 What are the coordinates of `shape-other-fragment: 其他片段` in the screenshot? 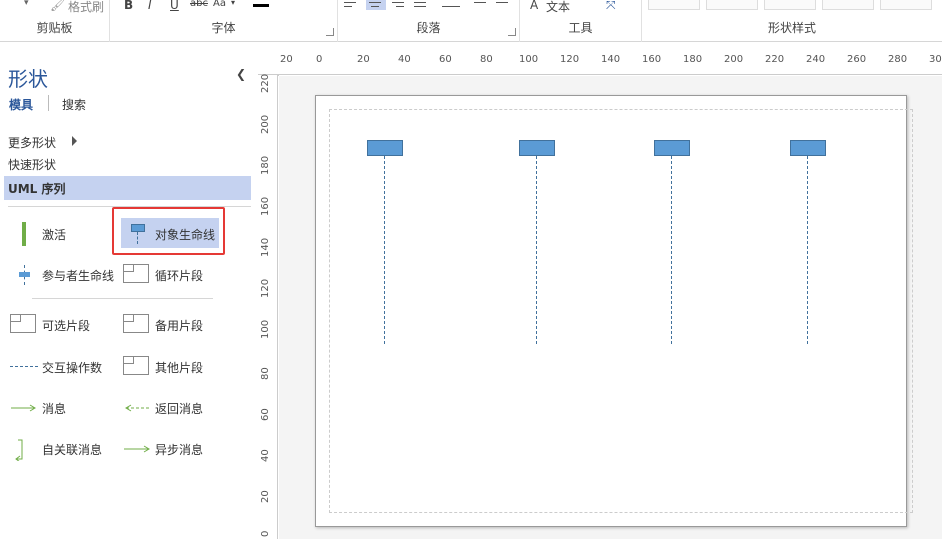 It's located at (176, 366).